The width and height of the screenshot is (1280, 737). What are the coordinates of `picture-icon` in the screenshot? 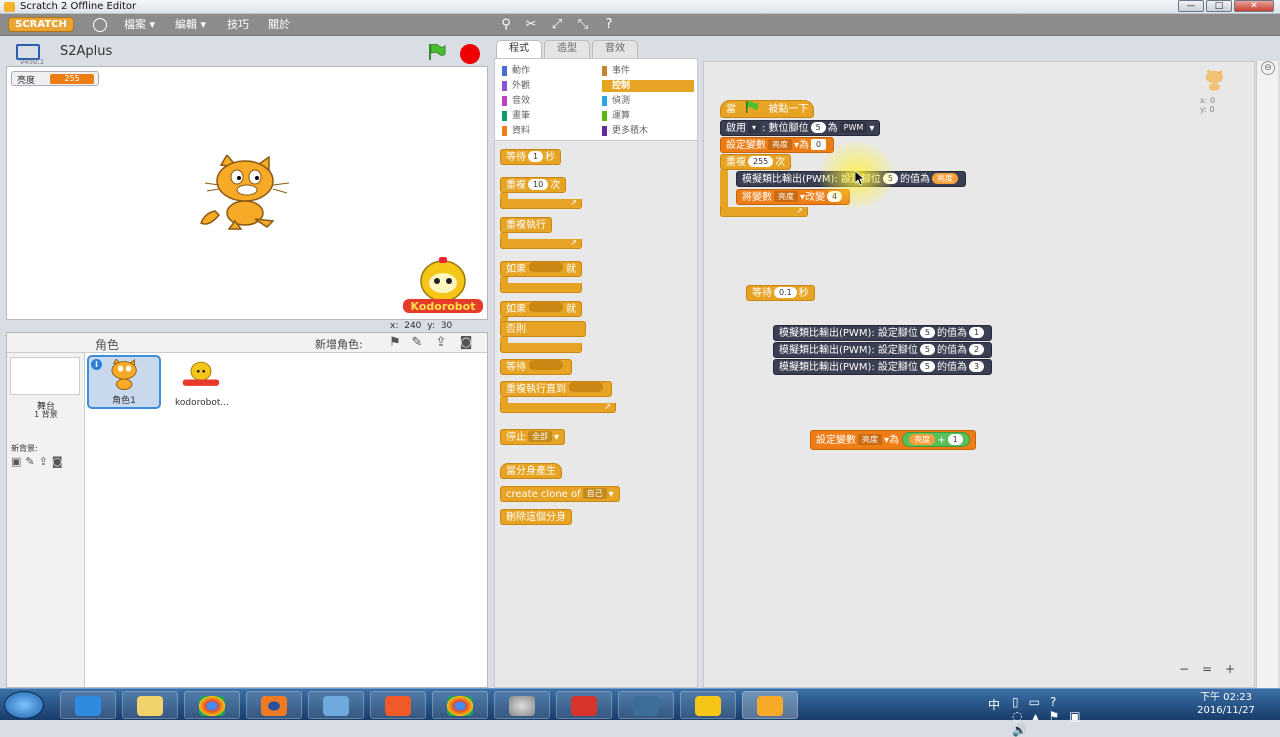 It's located at (646, 706).